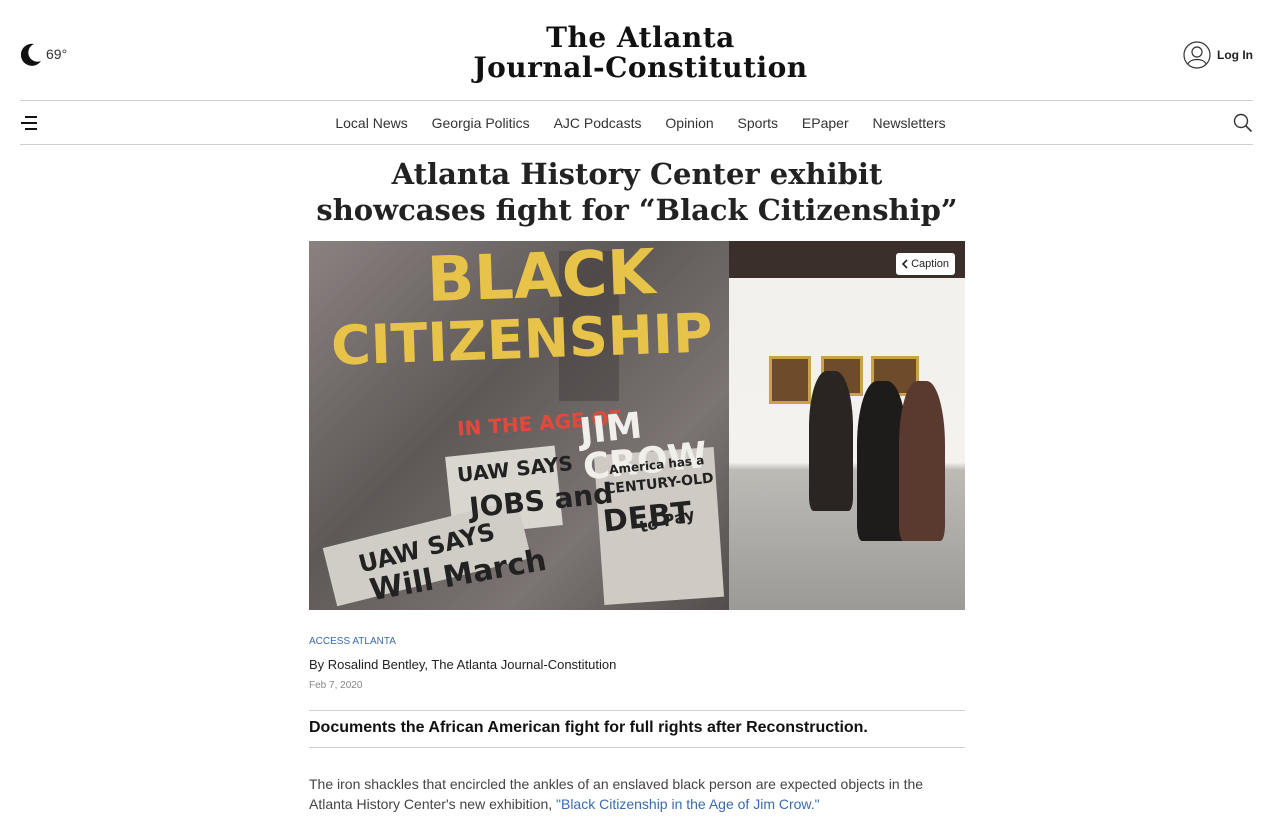 Image resolution: width=1281 pixels, height=818 pixels. I want to click on nav-divider, so click(636, 144).